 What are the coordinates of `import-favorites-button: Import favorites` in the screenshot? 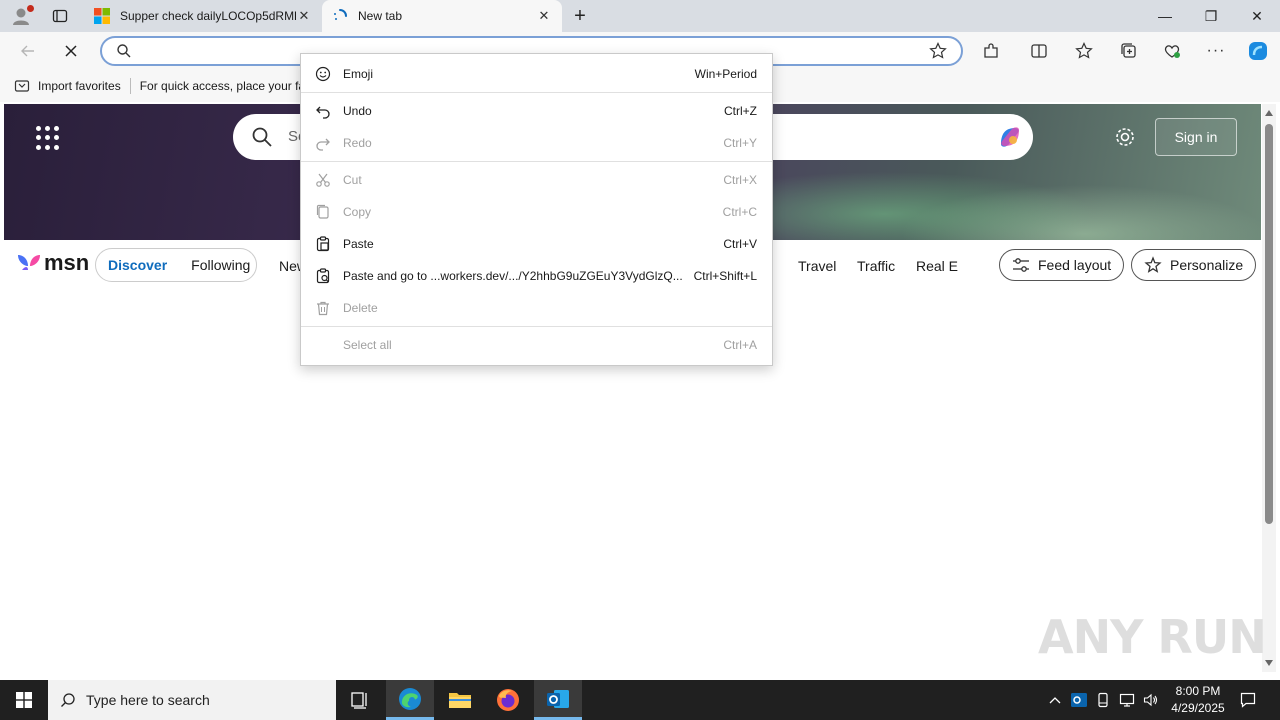 It's located at (67, 86).